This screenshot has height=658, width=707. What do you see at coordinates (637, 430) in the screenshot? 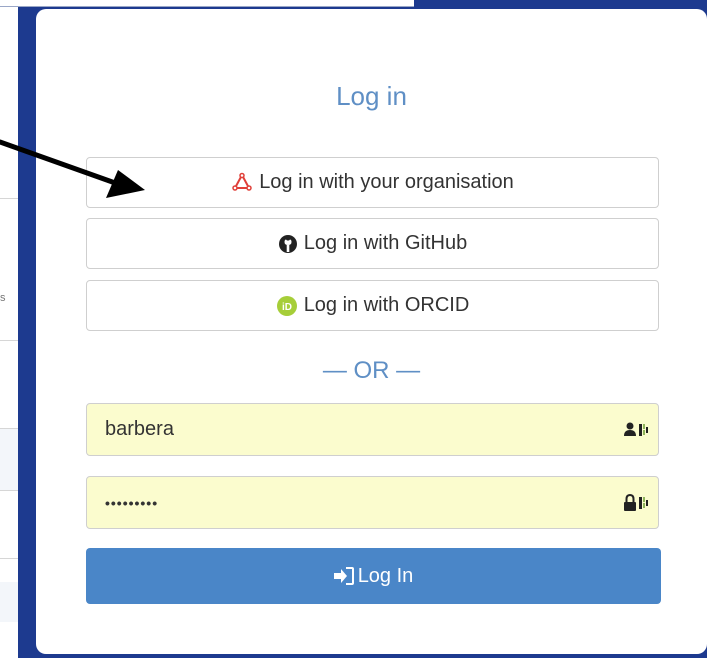
I see `user-icon` at bounding box center [637, 430].